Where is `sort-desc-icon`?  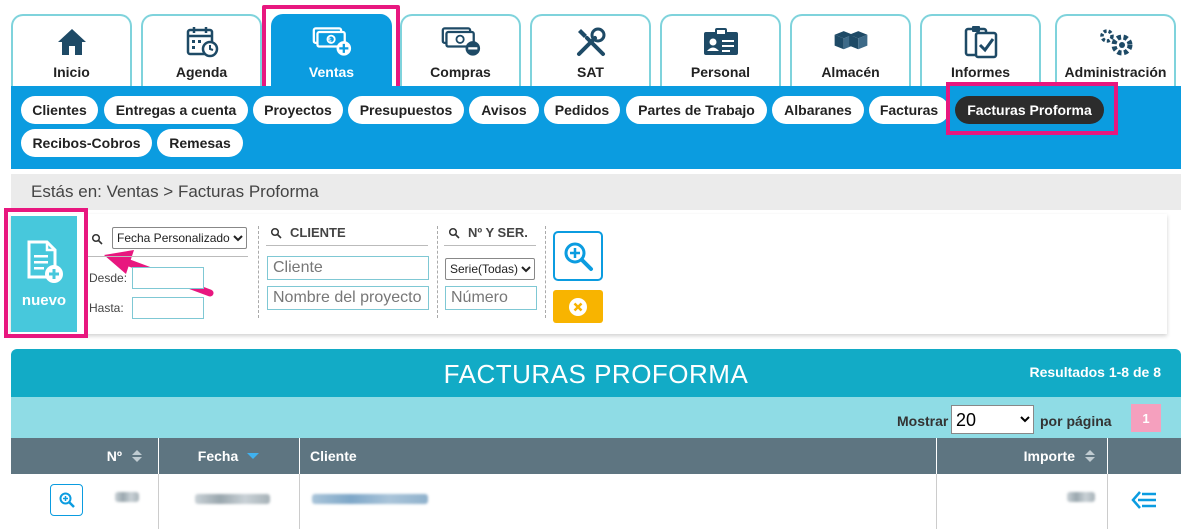 sort-desc-icon is located at coordinates (253, 456).